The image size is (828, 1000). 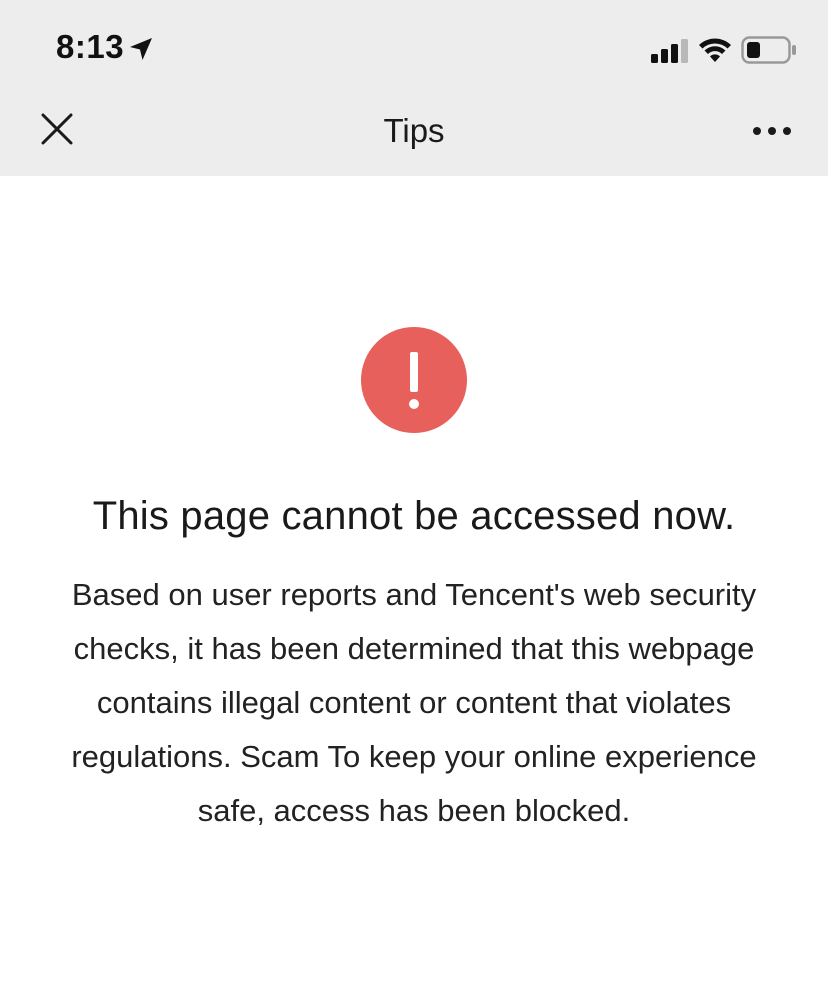 What do you see at coordinates (141, 49) in the screenshot?
I see `location-arrow-icon` at bounding box center [141, 49].